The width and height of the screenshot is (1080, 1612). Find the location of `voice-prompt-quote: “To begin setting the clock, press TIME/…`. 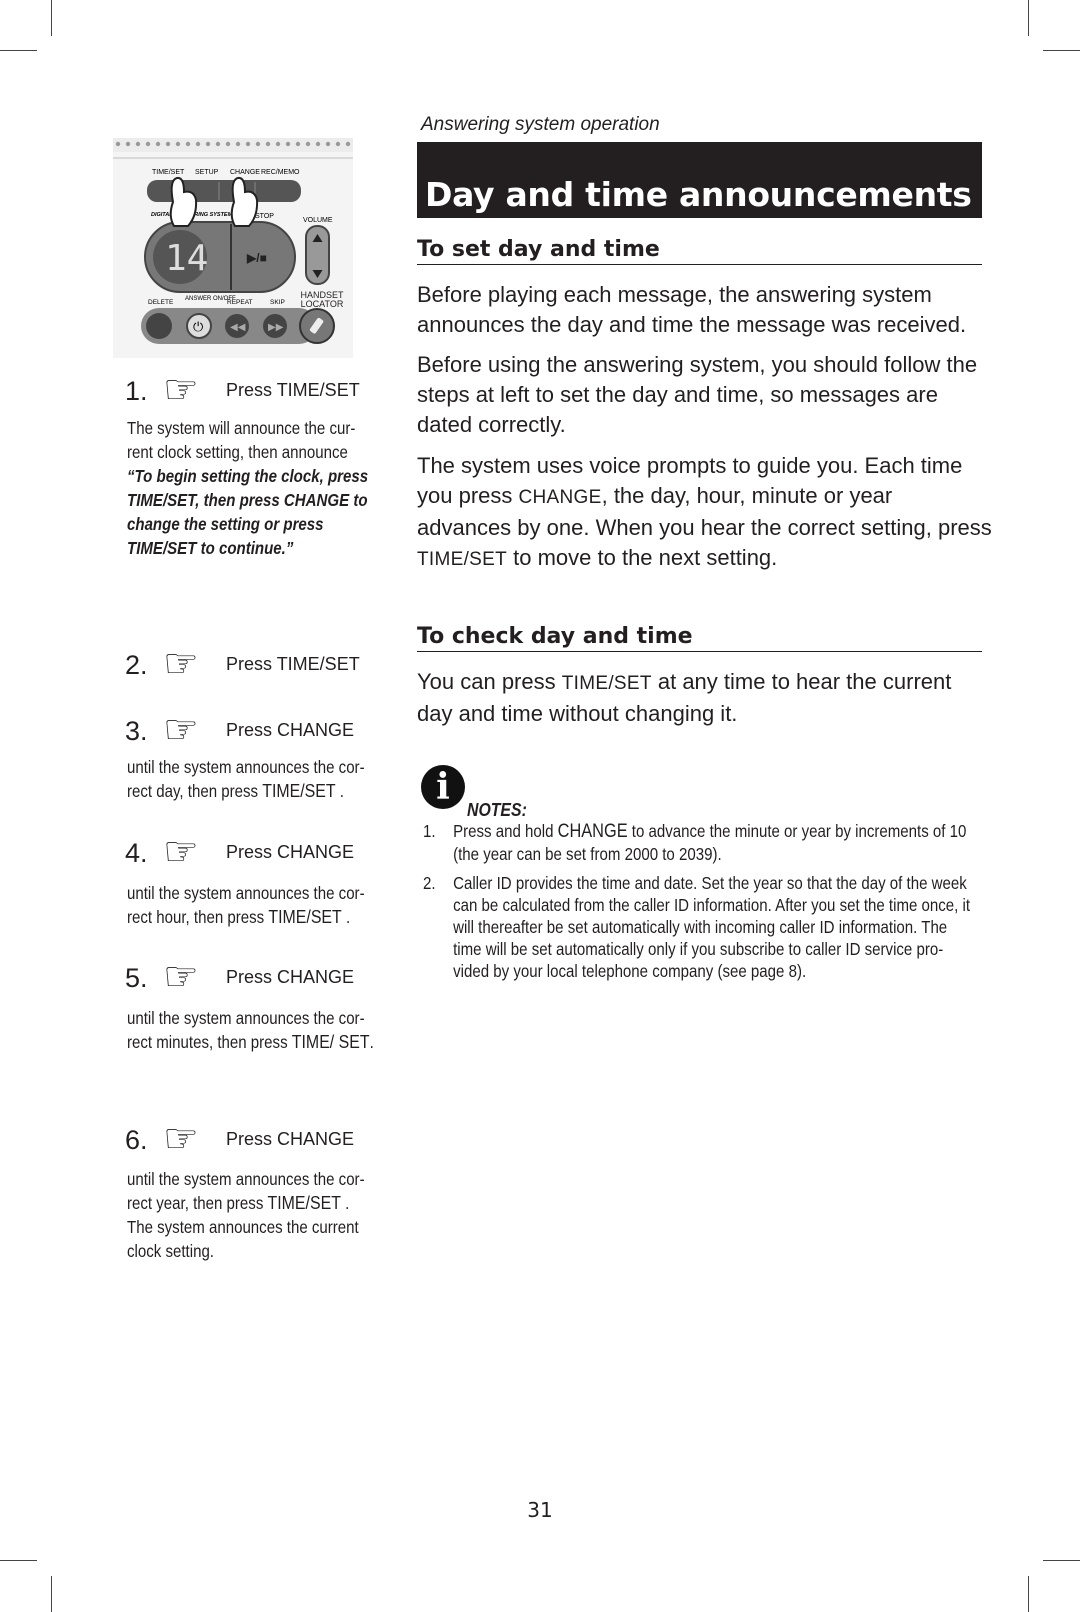

voice-prompt-quote: “To begin setting the clock, press TIME/… is located at coordinates (248, 512).